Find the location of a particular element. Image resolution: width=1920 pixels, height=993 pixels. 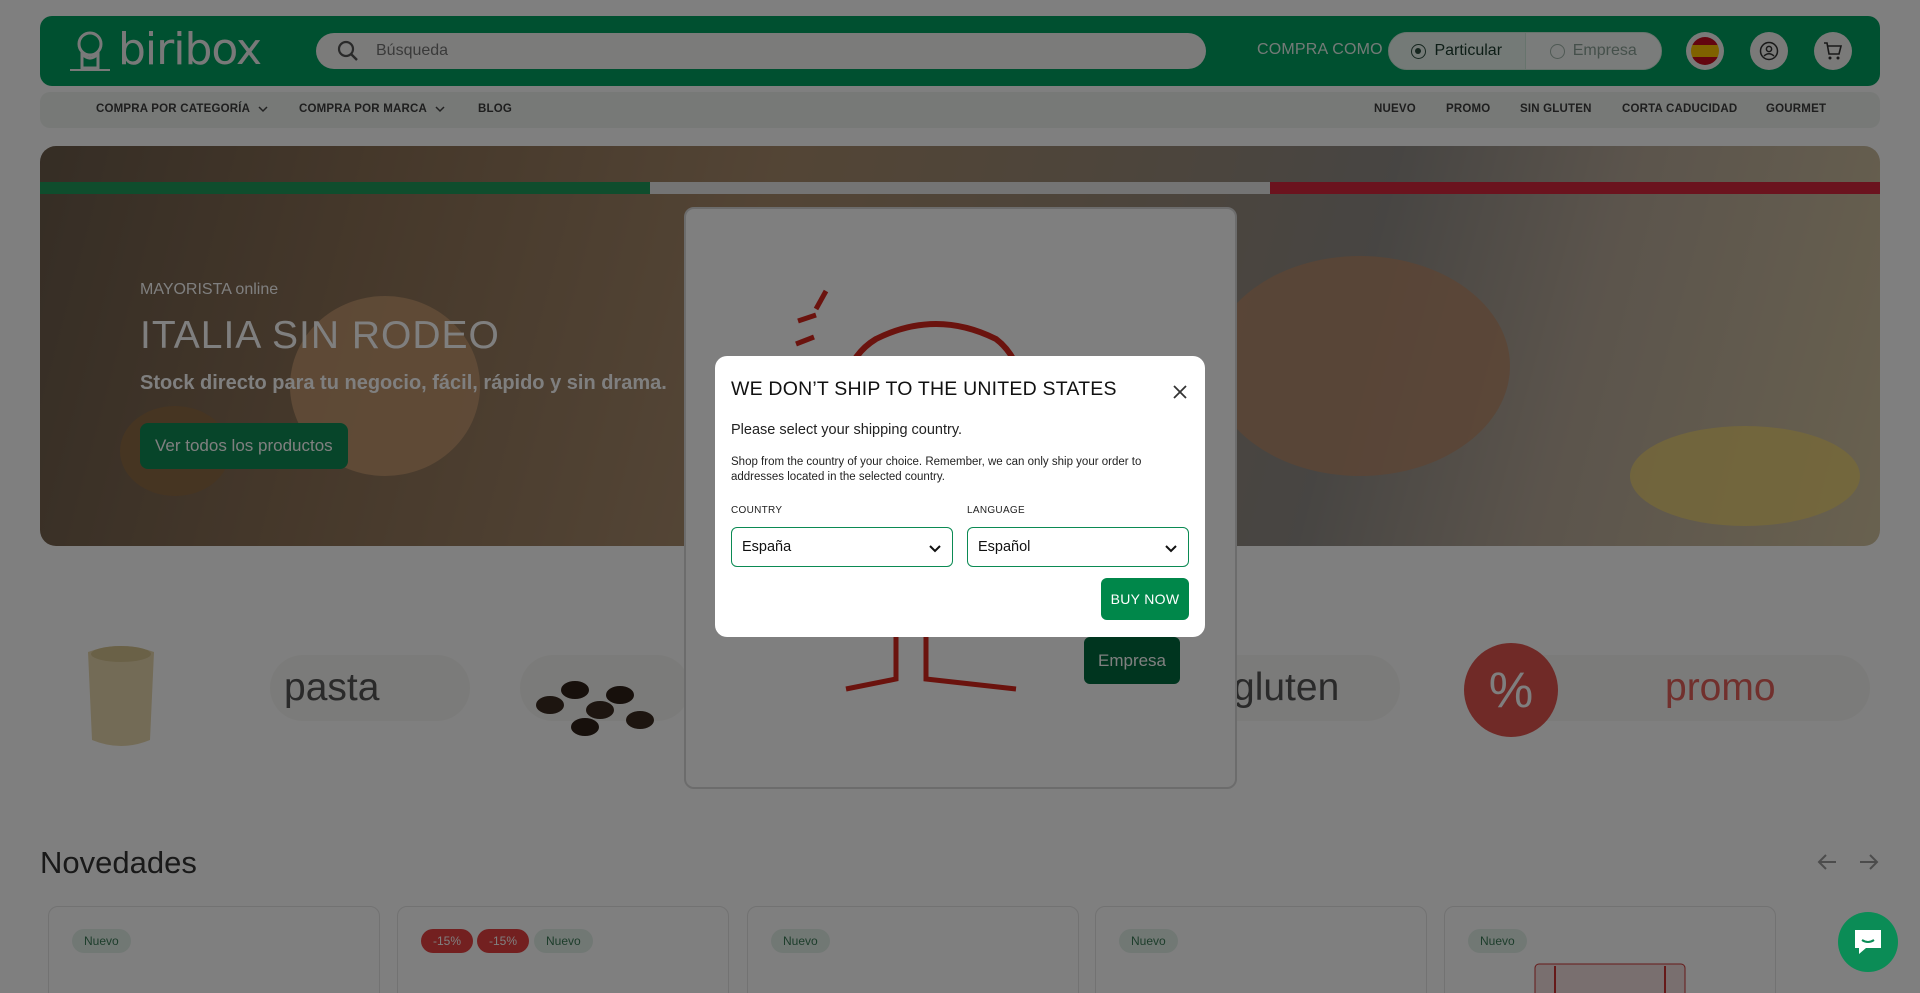

country-select: España is located at coordinates (842, 547).